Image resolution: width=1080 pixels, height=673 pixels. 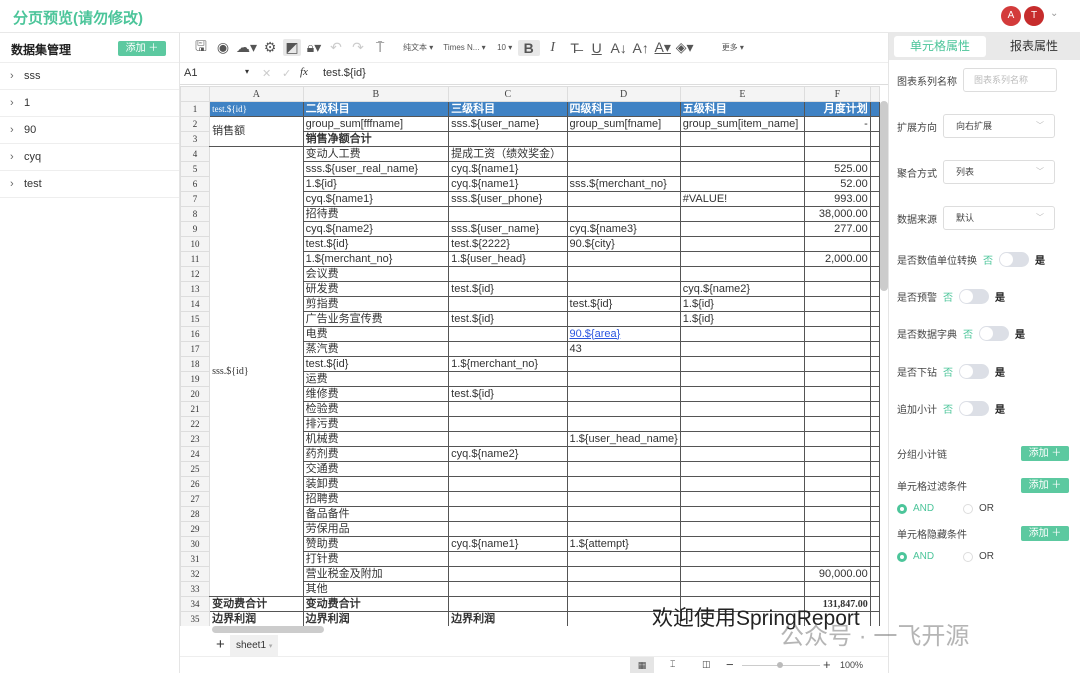 I want to click on sheet-tab: sheet1 ▾, so click(x=254, y=645).